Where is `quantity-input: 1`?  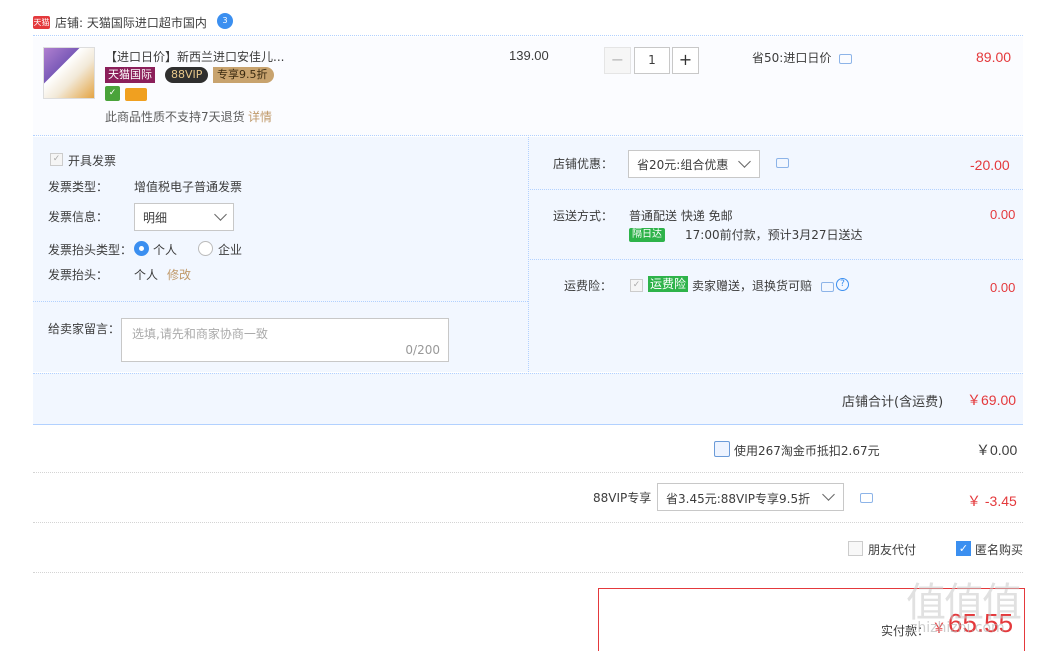 quantity-input: 1 is located at coordinates (652, 60).